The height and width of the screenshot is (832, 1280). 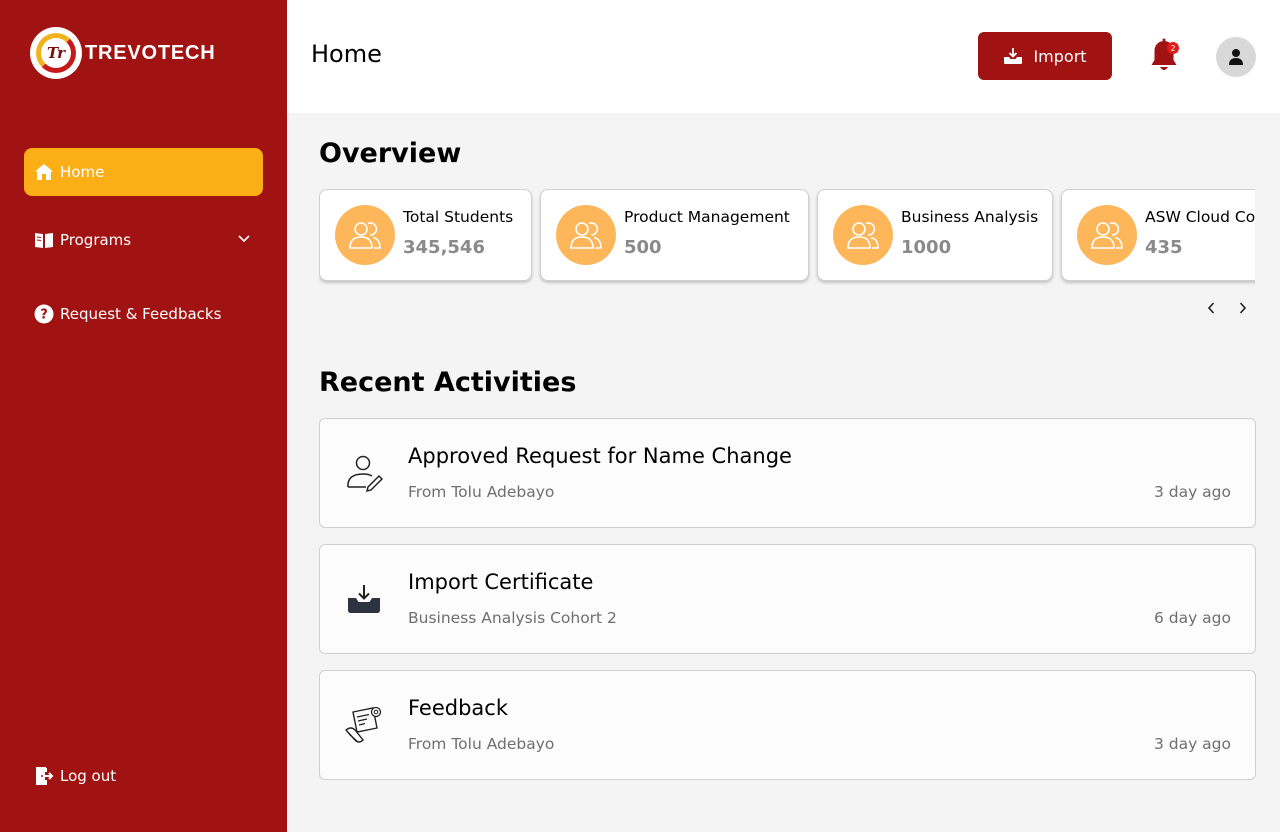 What do you see at coordinates (1164, 247) in the screenshot?
I see `card-value: 435` at bounding box center [1164, 247].